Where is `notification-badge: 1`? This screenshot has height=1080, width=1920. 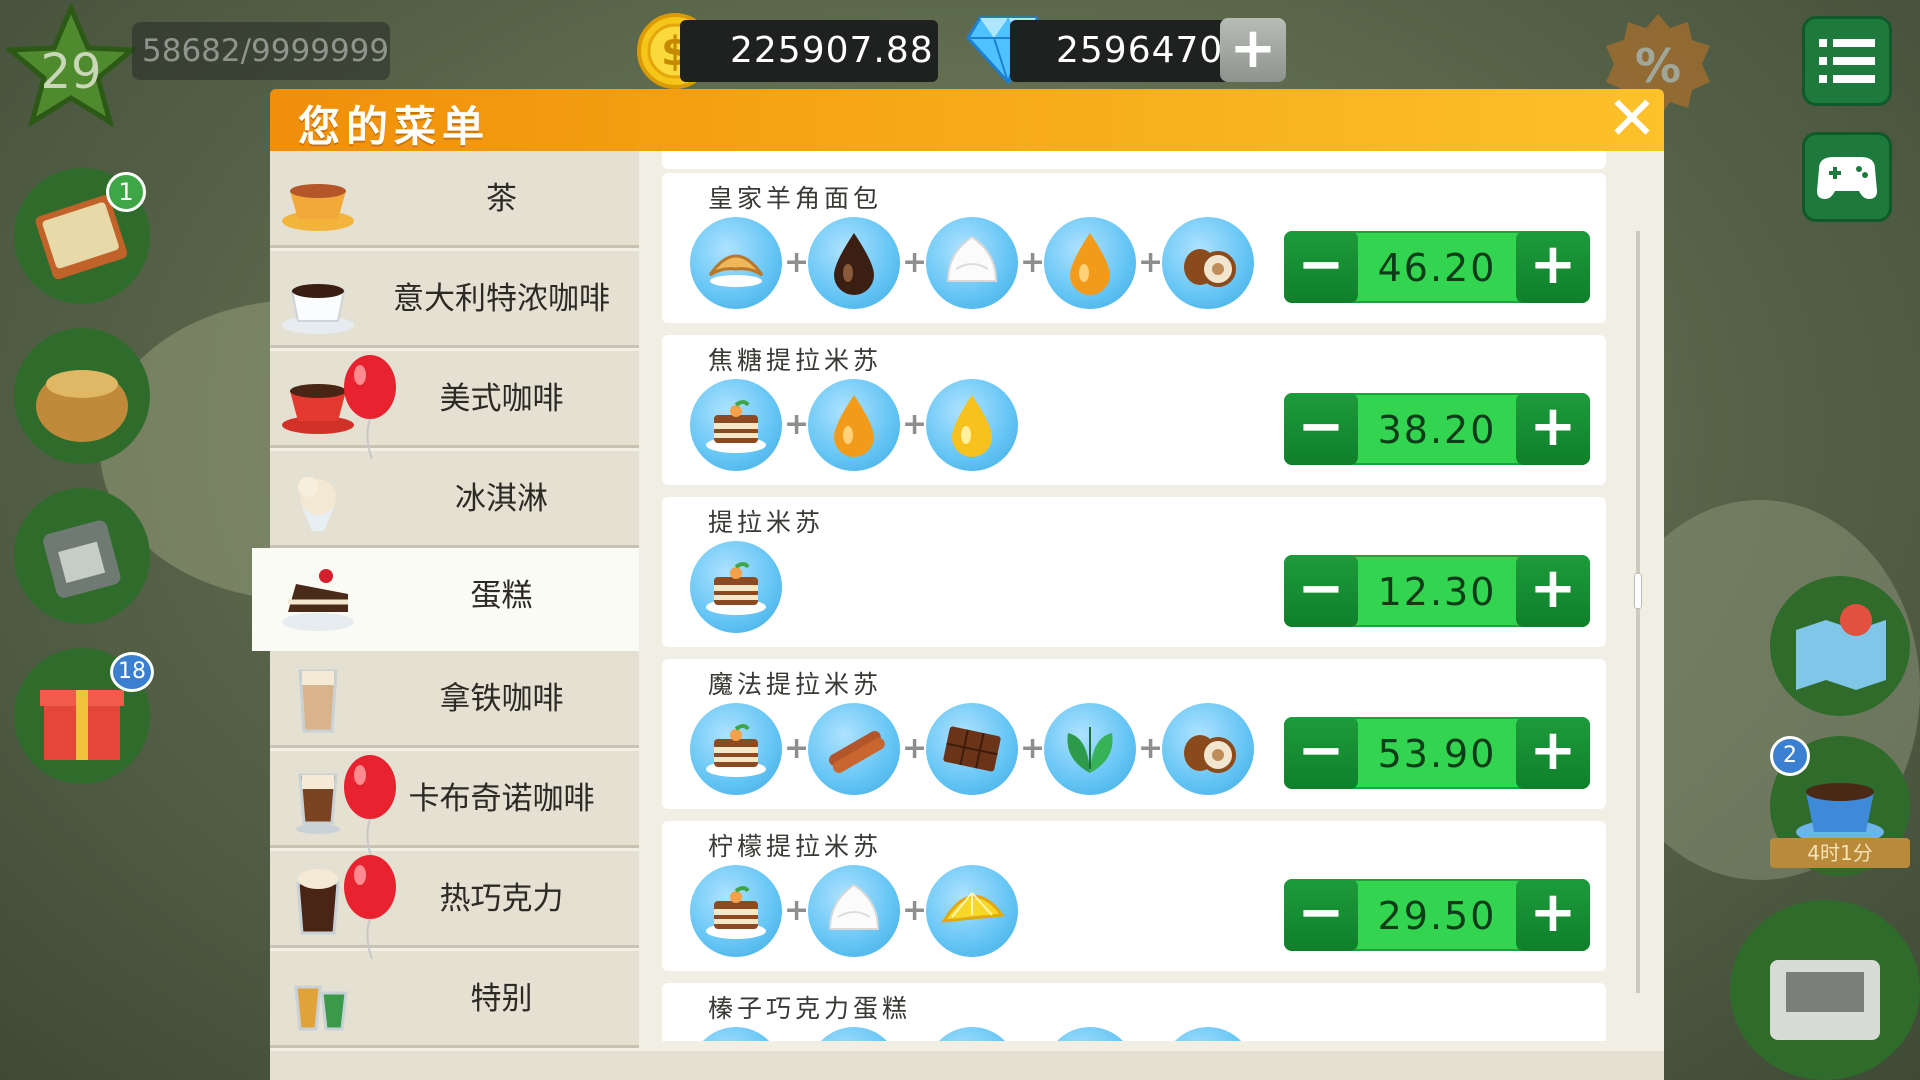
notification-badge: 1 is located at coordinates (126, 192).